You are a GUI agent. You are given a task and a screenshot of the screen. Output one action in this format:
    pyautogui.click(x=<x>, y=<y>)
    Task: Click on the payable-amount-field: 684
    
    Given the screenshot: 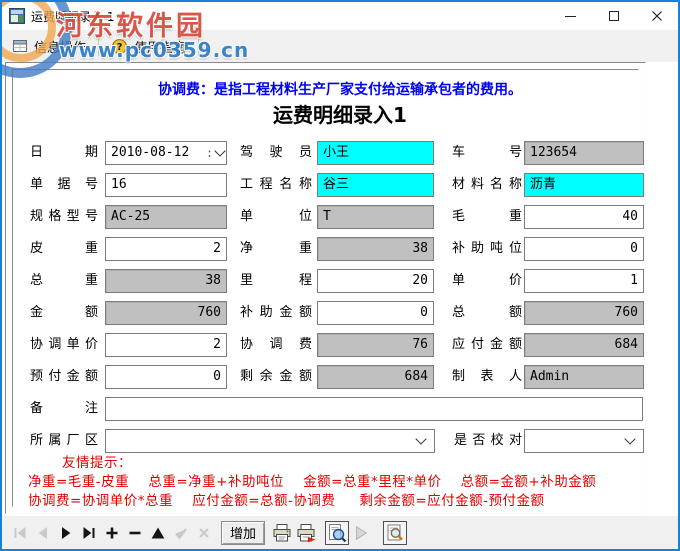 What is the action you would take?
    pyautogui.click(x=584, y=345)
    